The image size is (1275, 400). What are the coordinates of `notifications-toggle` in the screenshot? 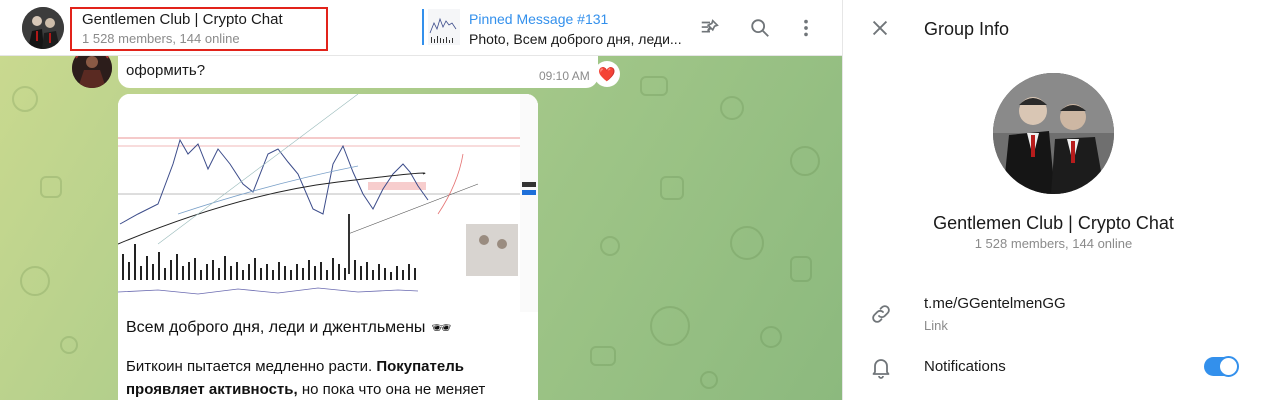 It's located at (1221, 366).